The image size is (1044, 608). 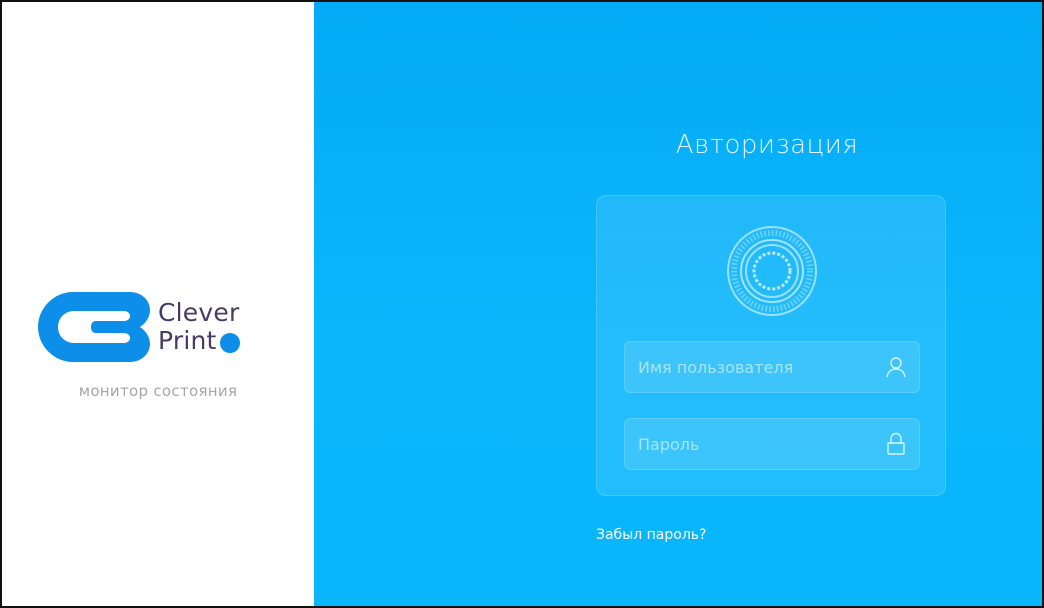 I want to click on brand-name-line2-wrap: Print, so click(x=199, y=341).